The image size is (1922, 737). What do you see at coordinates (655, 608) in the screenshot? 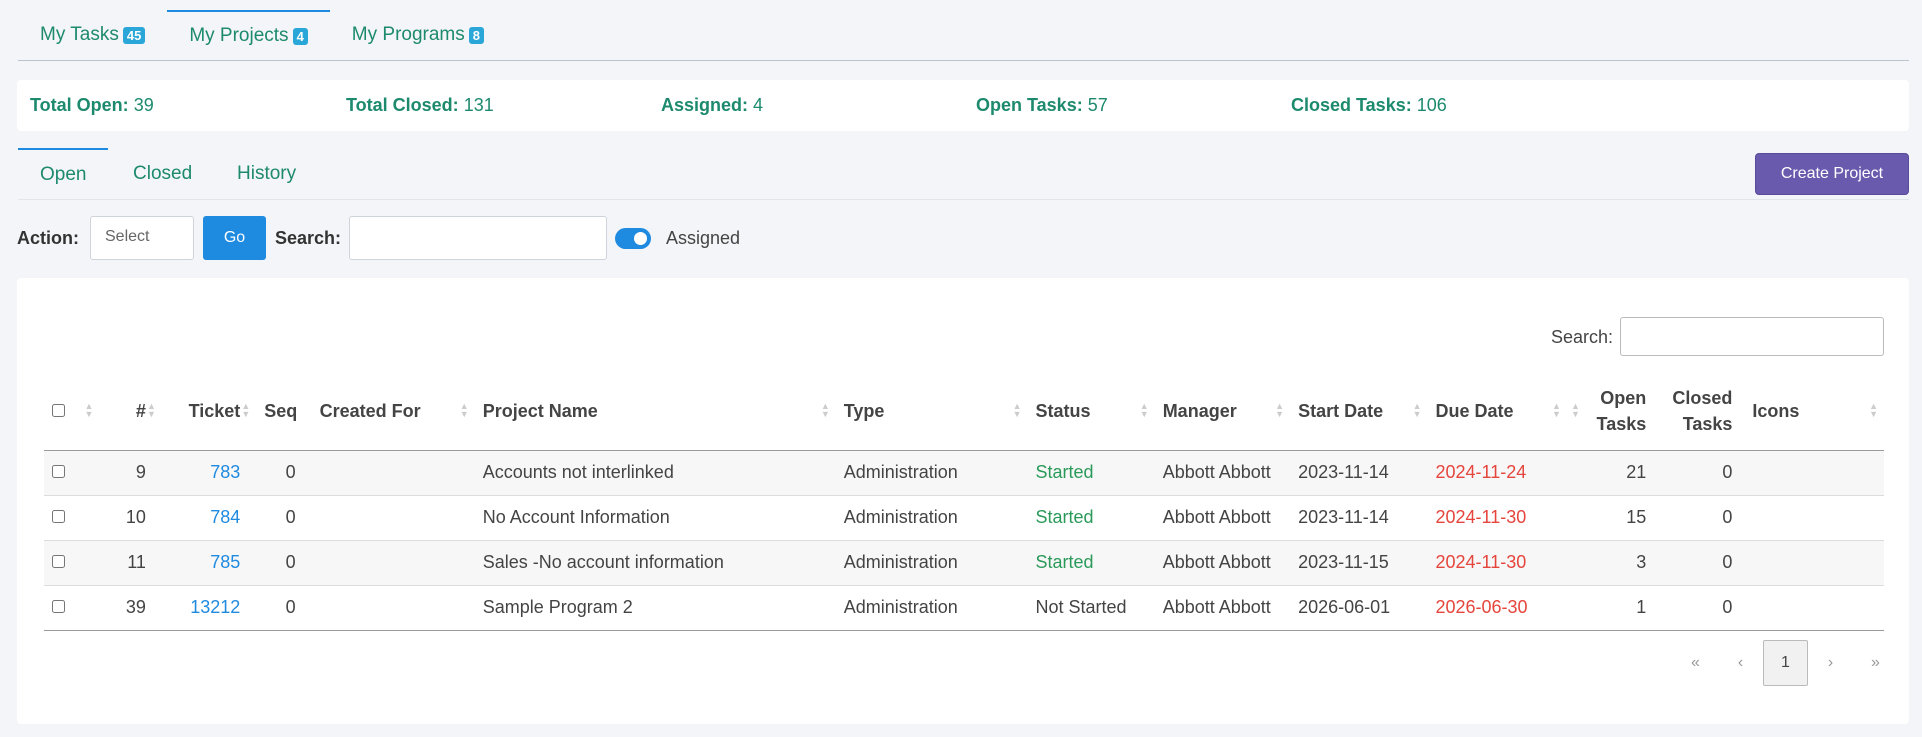
I see `project-name-cell: Sample Program 2` at bounding box center [655, 608].